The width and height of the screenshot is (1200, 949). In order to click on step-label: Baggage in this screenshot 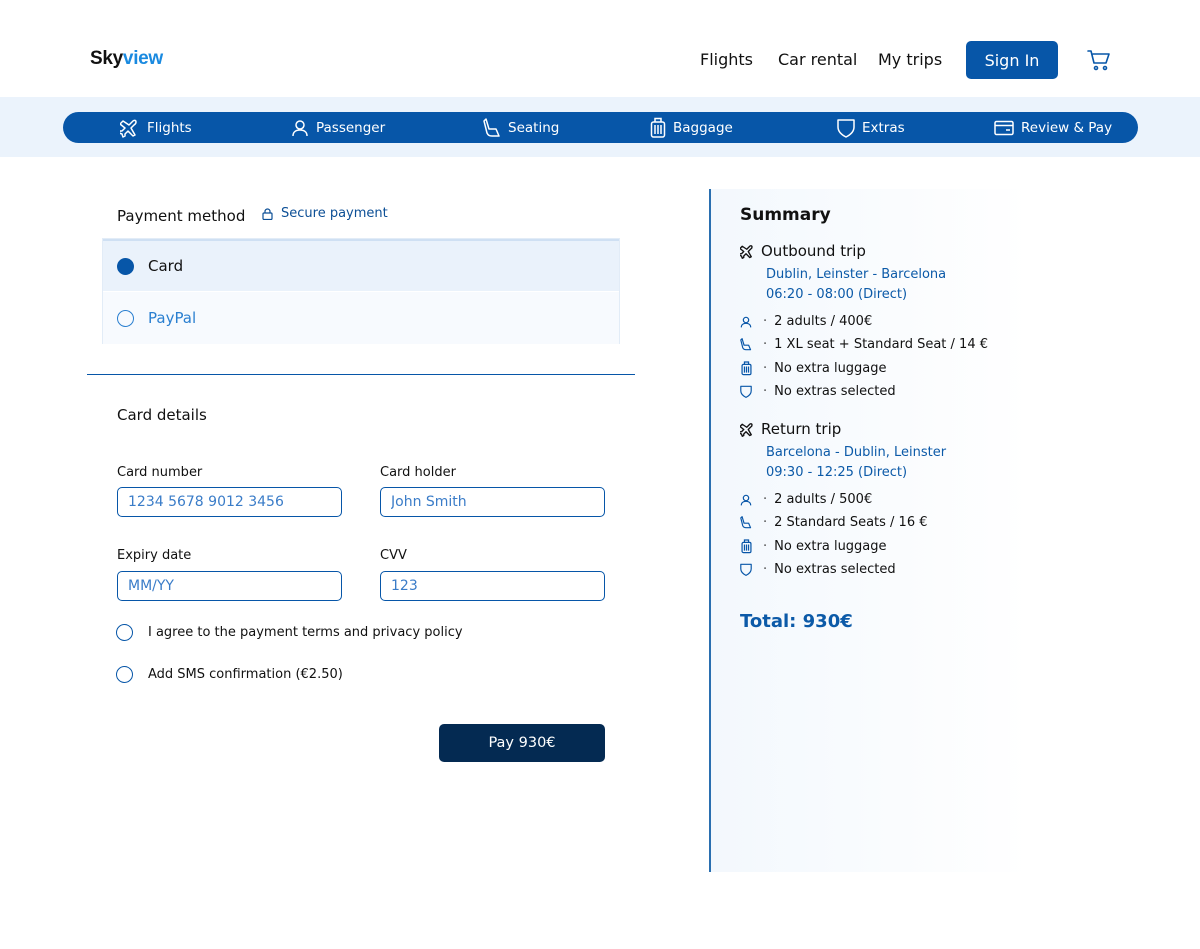, I will do `click(703, 127)`.